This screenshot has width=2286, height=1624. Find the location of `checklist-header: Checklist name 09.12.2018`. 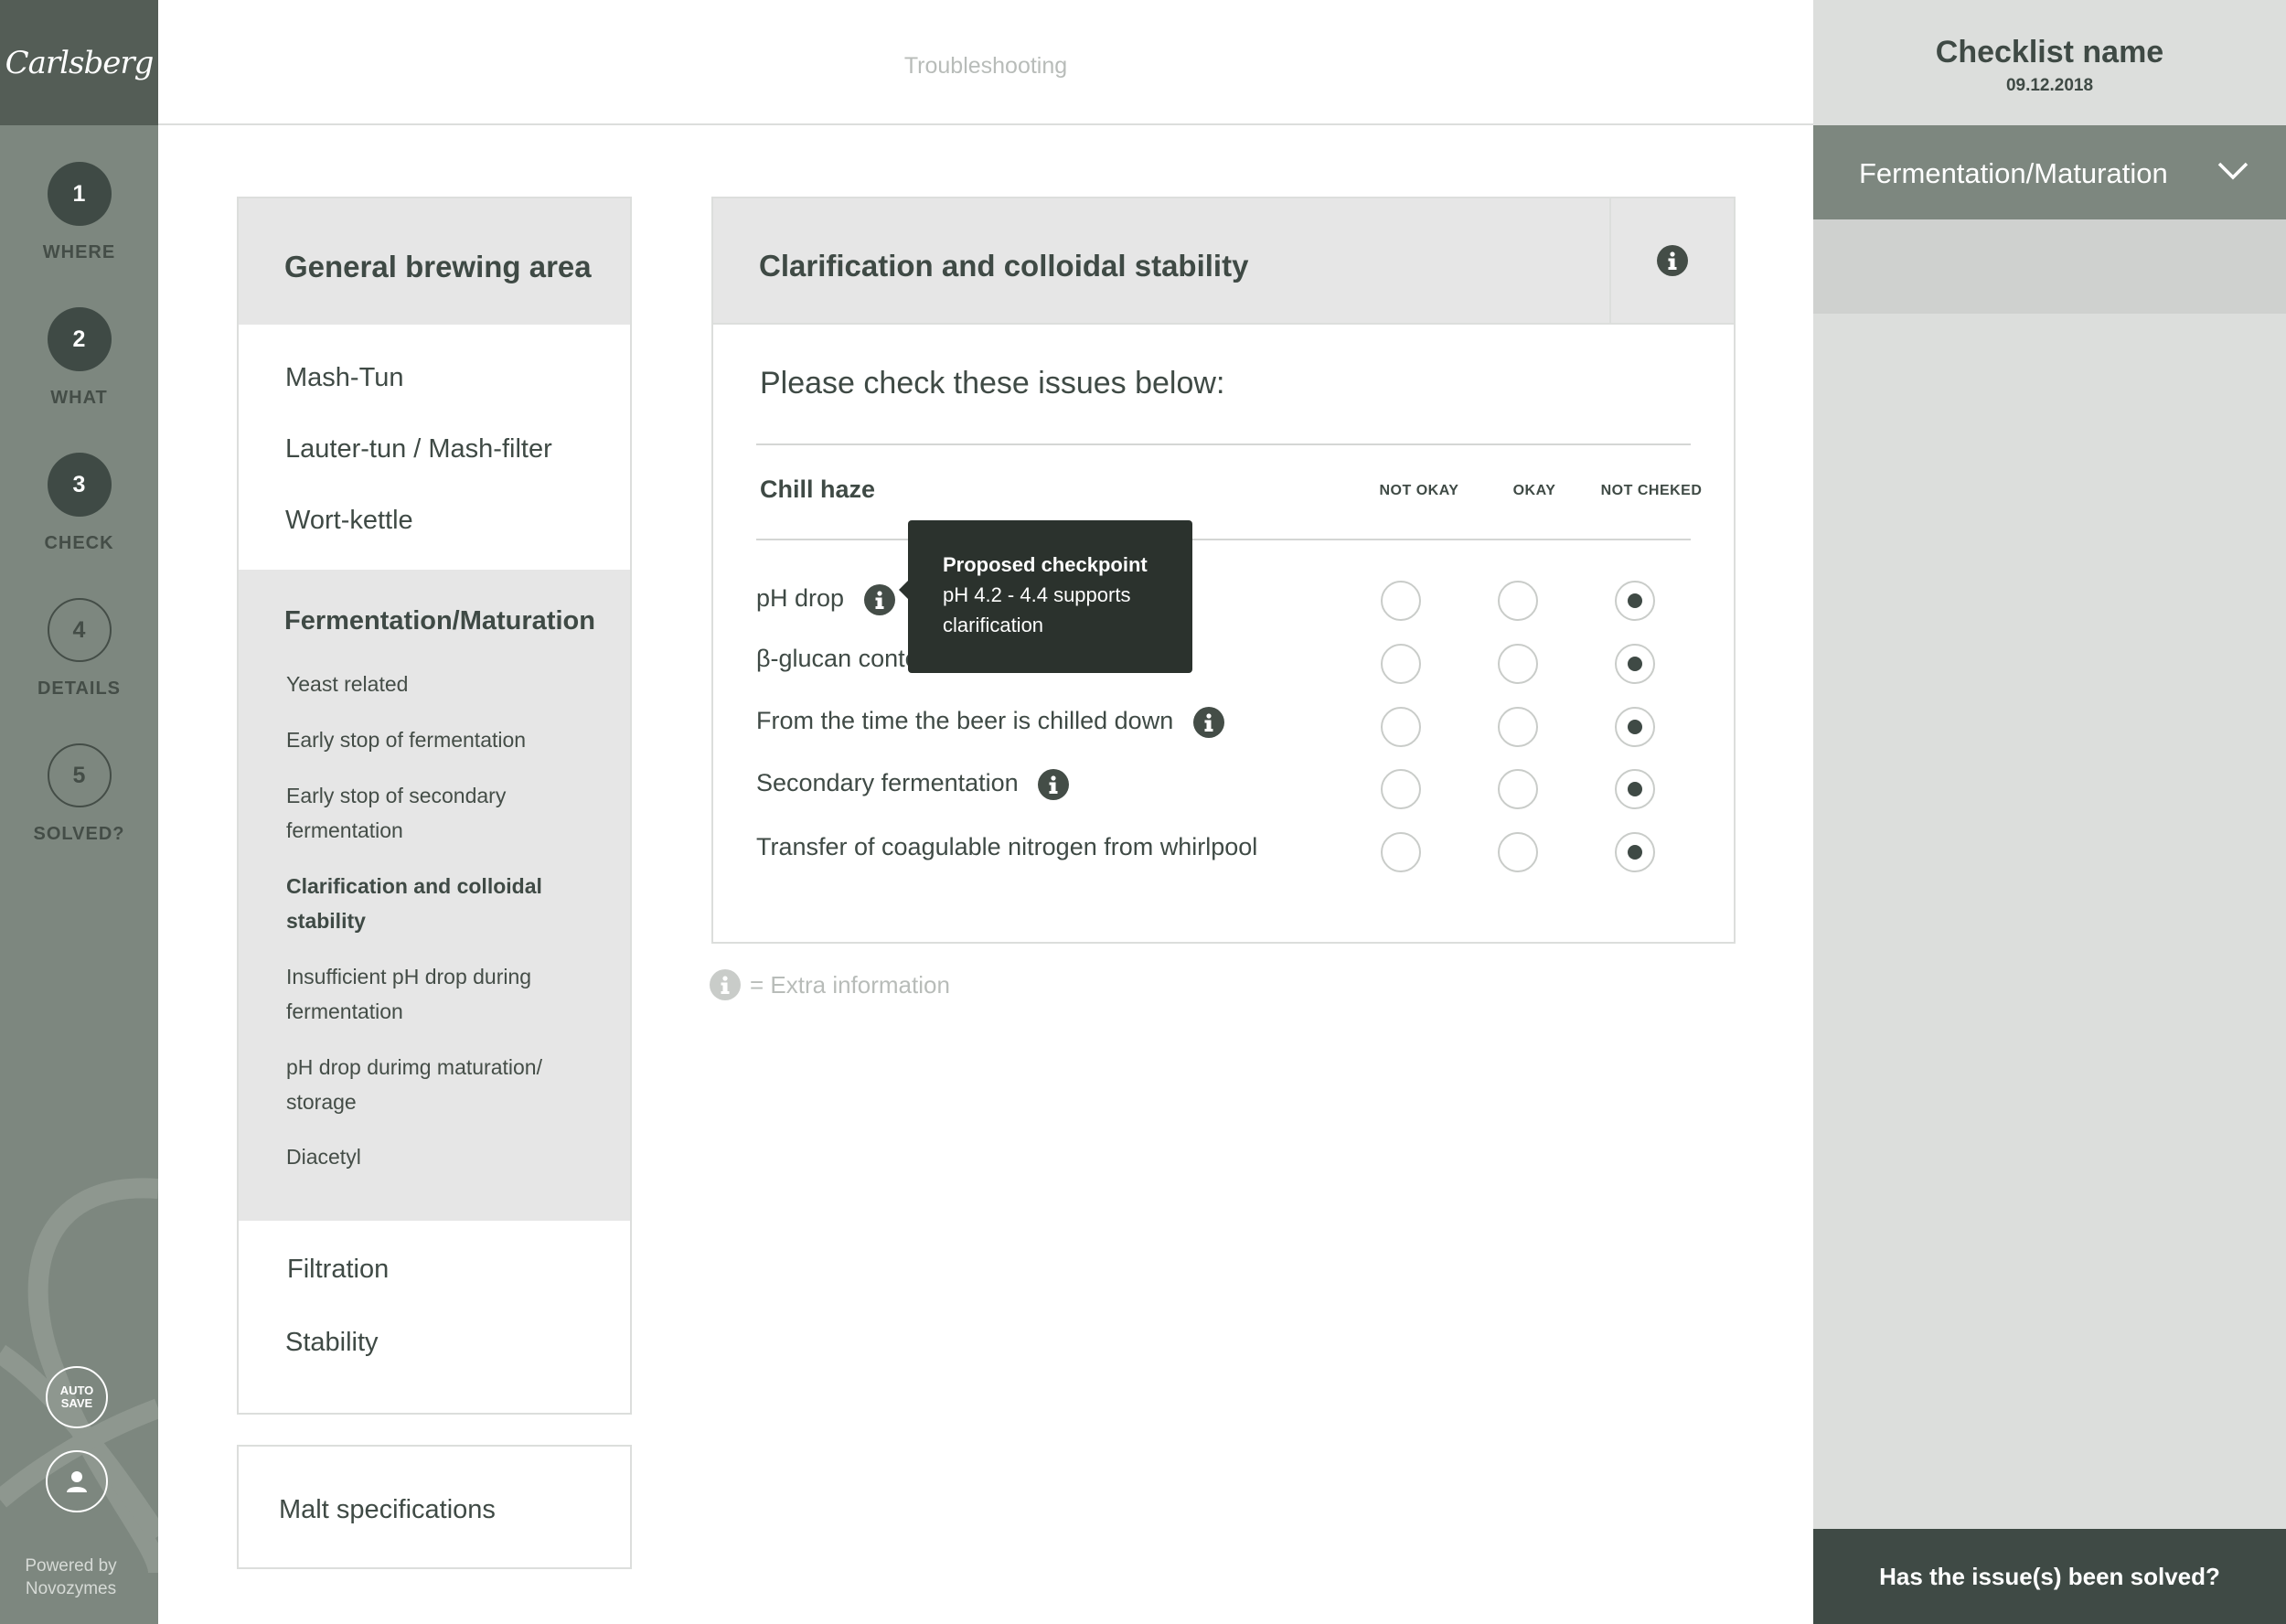

checklist-header: Checklist name 09.12.2018 is located at coordinates (2049, 62).